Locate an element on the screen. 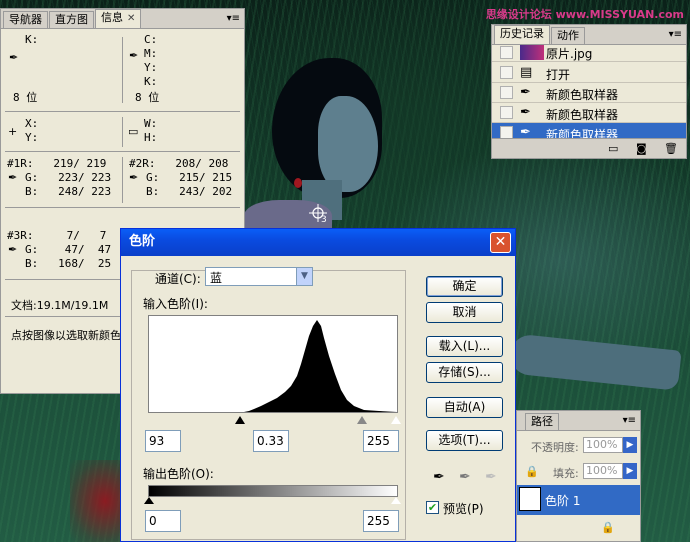 Image resolution: width=690 pixels, height=542 pixels. sampler1-r: #1R: 219/ 219 is located at coordinates (57, 163).